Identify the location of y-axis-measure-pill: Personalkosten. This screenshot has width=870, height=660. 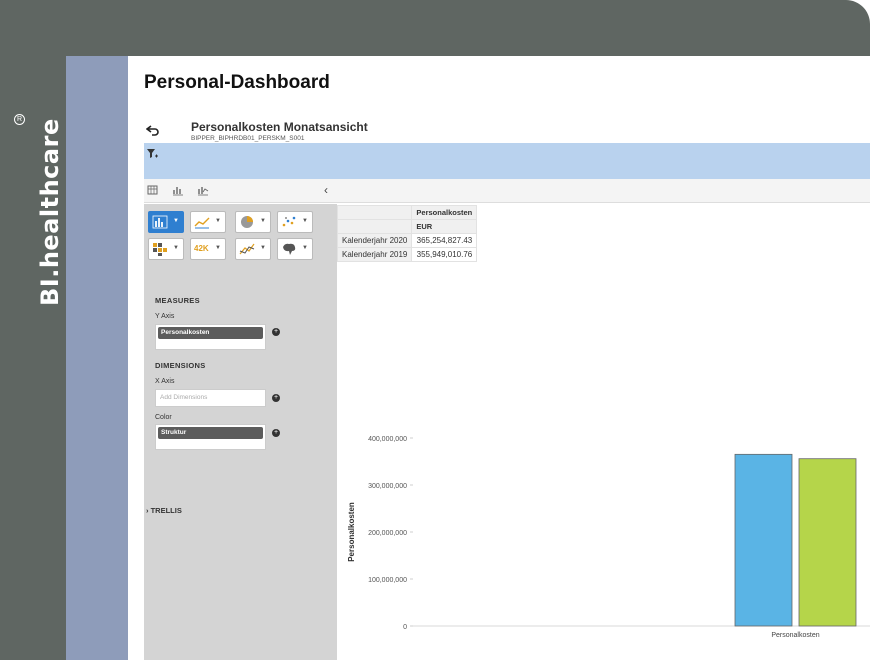
(210, 333).